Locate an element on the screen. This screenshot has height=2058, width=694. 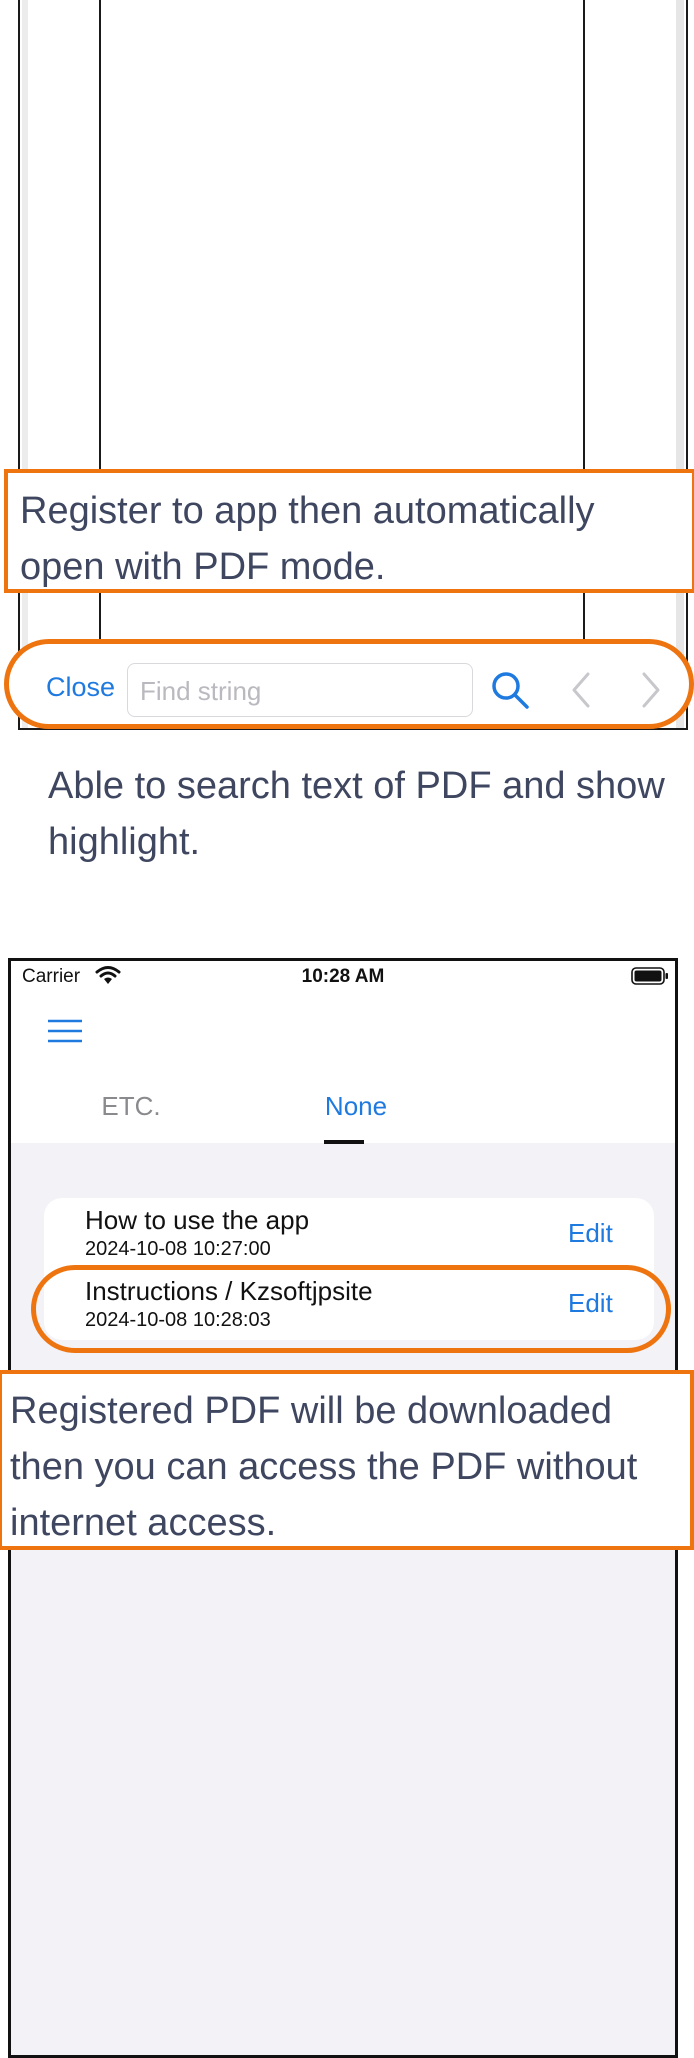
device-edge-left is located at coordinates (25, 364).